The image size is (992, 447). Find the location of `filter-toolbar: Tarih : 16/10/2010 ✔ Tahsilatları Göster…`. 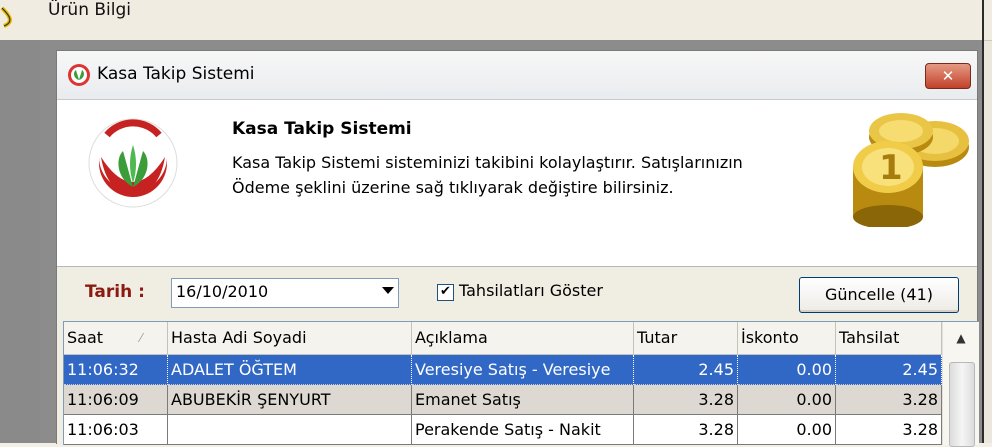

filter-toolbar: Tarih : 16/10/2010 ✔ Tahsilatları Göster… is located at coordinates (517, 293).